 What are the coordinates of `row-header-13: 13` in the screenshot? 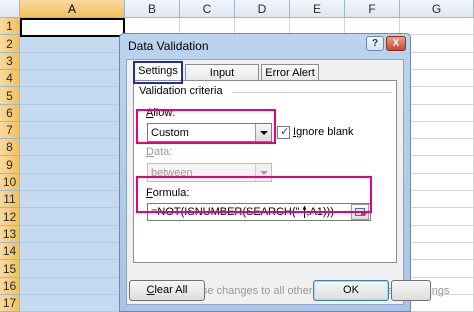 It's located at (10, 234).